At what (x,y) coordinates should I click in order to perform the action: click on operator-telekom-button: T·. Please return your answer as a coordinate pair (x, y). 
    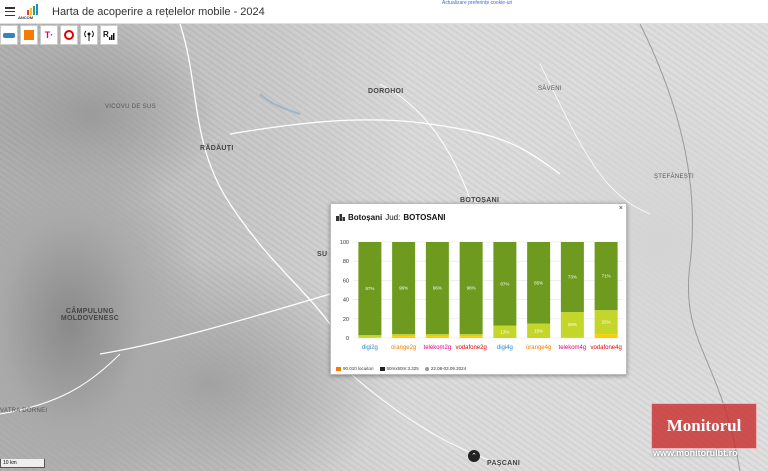
    Looking at the image, I should click on (49, 35).